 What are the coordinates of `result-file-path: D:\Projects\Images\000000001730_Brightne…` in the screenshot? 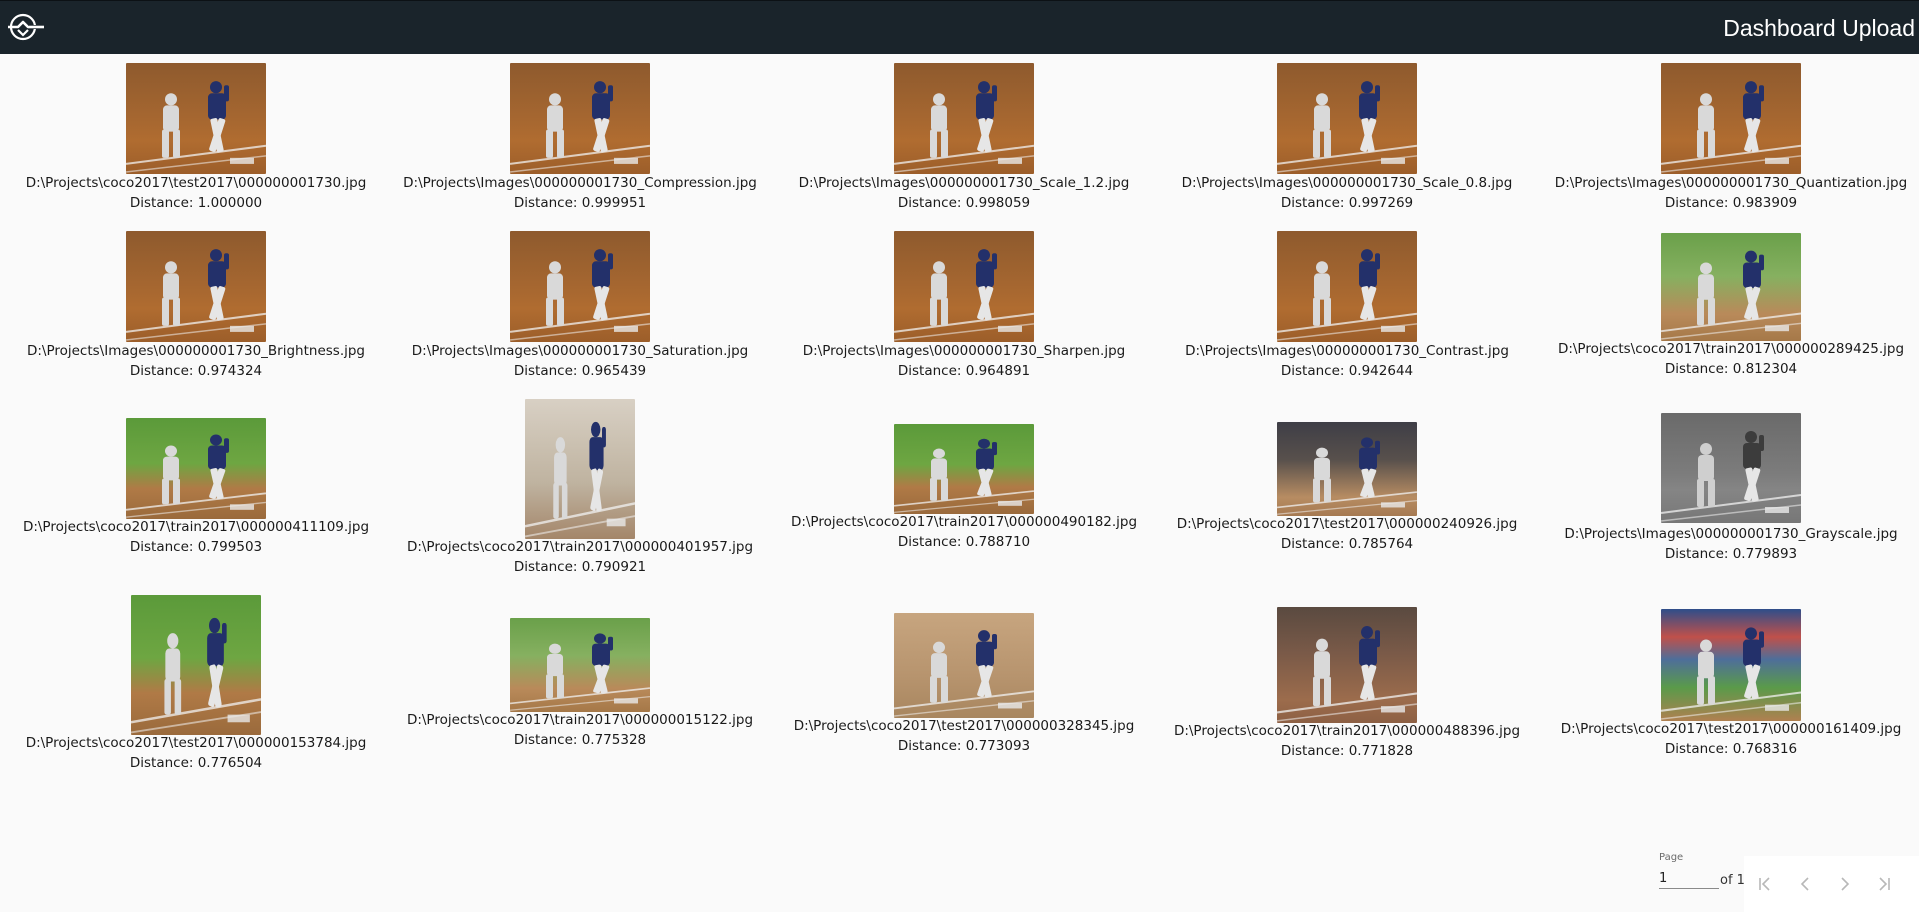 It's located at (196, 351).